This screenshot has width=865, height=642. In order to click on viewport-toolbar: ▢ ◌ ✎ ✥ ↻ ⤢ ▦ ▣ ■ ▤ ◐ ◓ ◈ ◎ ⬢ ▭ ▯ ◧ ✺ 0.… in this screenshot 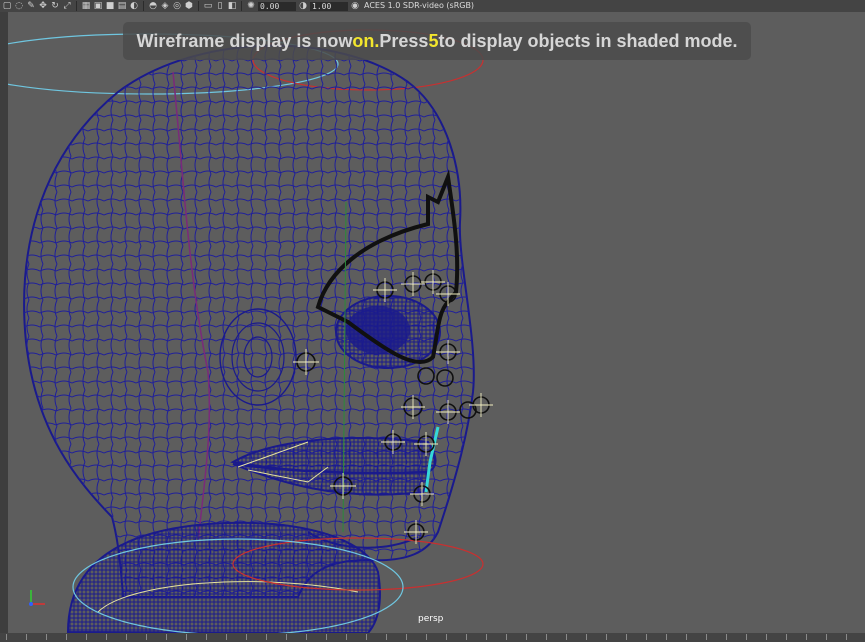, I will do `click(432, 6)`.